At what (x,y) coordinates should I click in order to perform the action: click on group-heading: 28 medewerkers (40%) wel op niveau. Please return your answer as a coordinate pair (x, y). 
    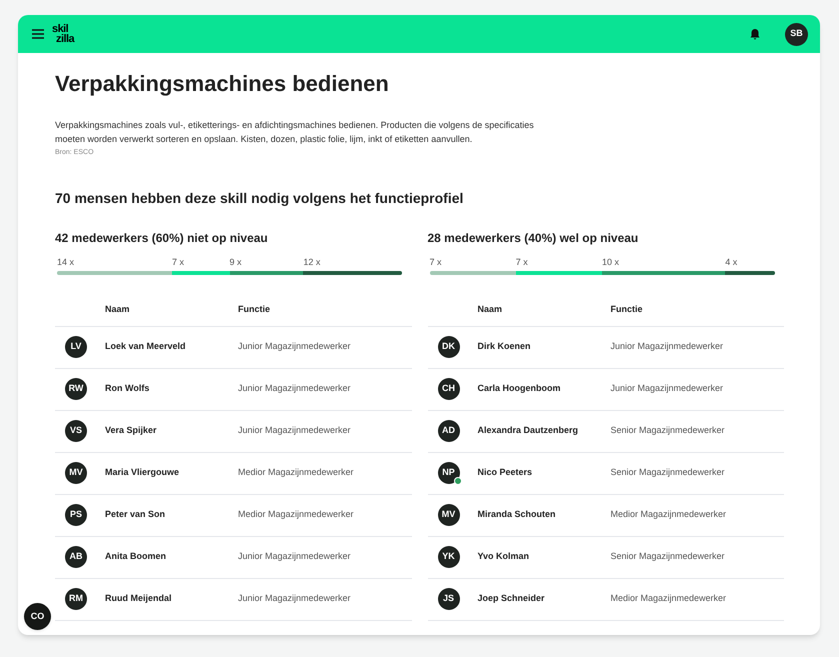
    Looking at the image, I should click on (534, 238).